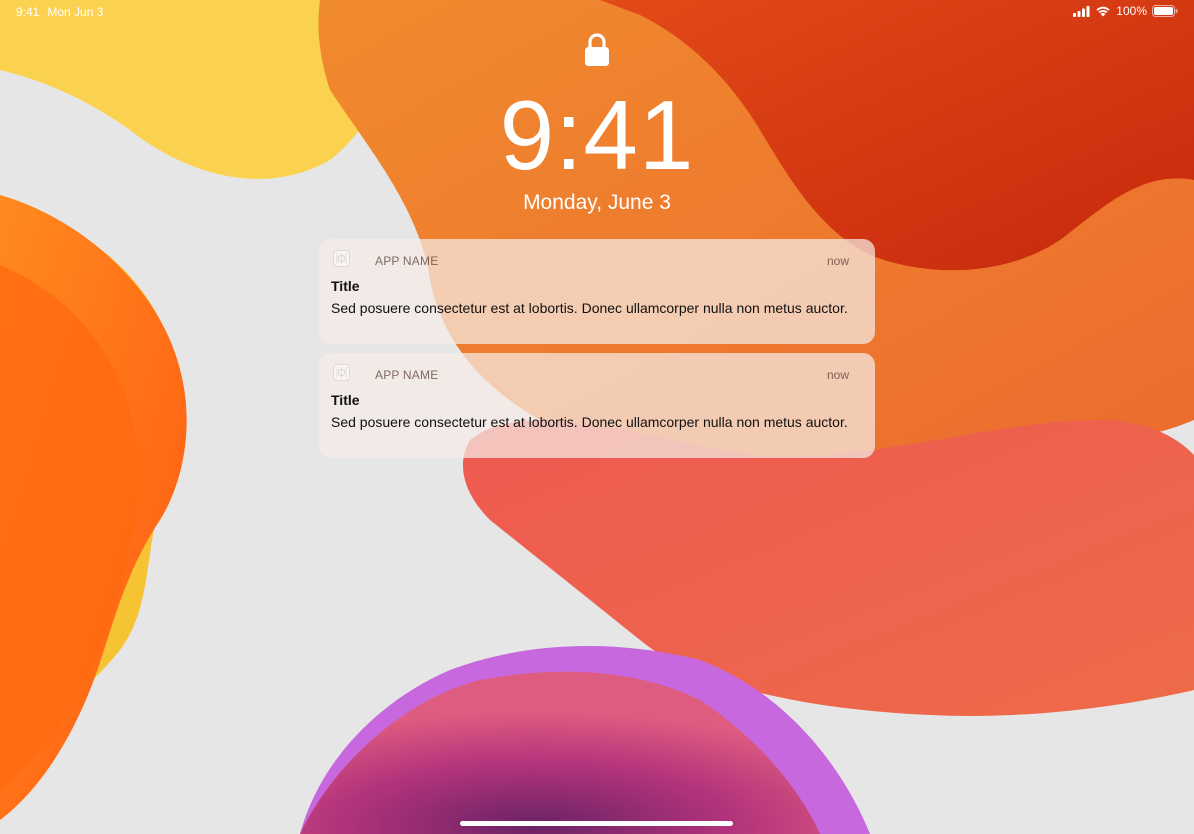 This screenshot has height=834, width=1194. What do you see at coordinates (1165, 11) in the screenshot?
I see `battery-icon` at bounding box center [1165, 11].